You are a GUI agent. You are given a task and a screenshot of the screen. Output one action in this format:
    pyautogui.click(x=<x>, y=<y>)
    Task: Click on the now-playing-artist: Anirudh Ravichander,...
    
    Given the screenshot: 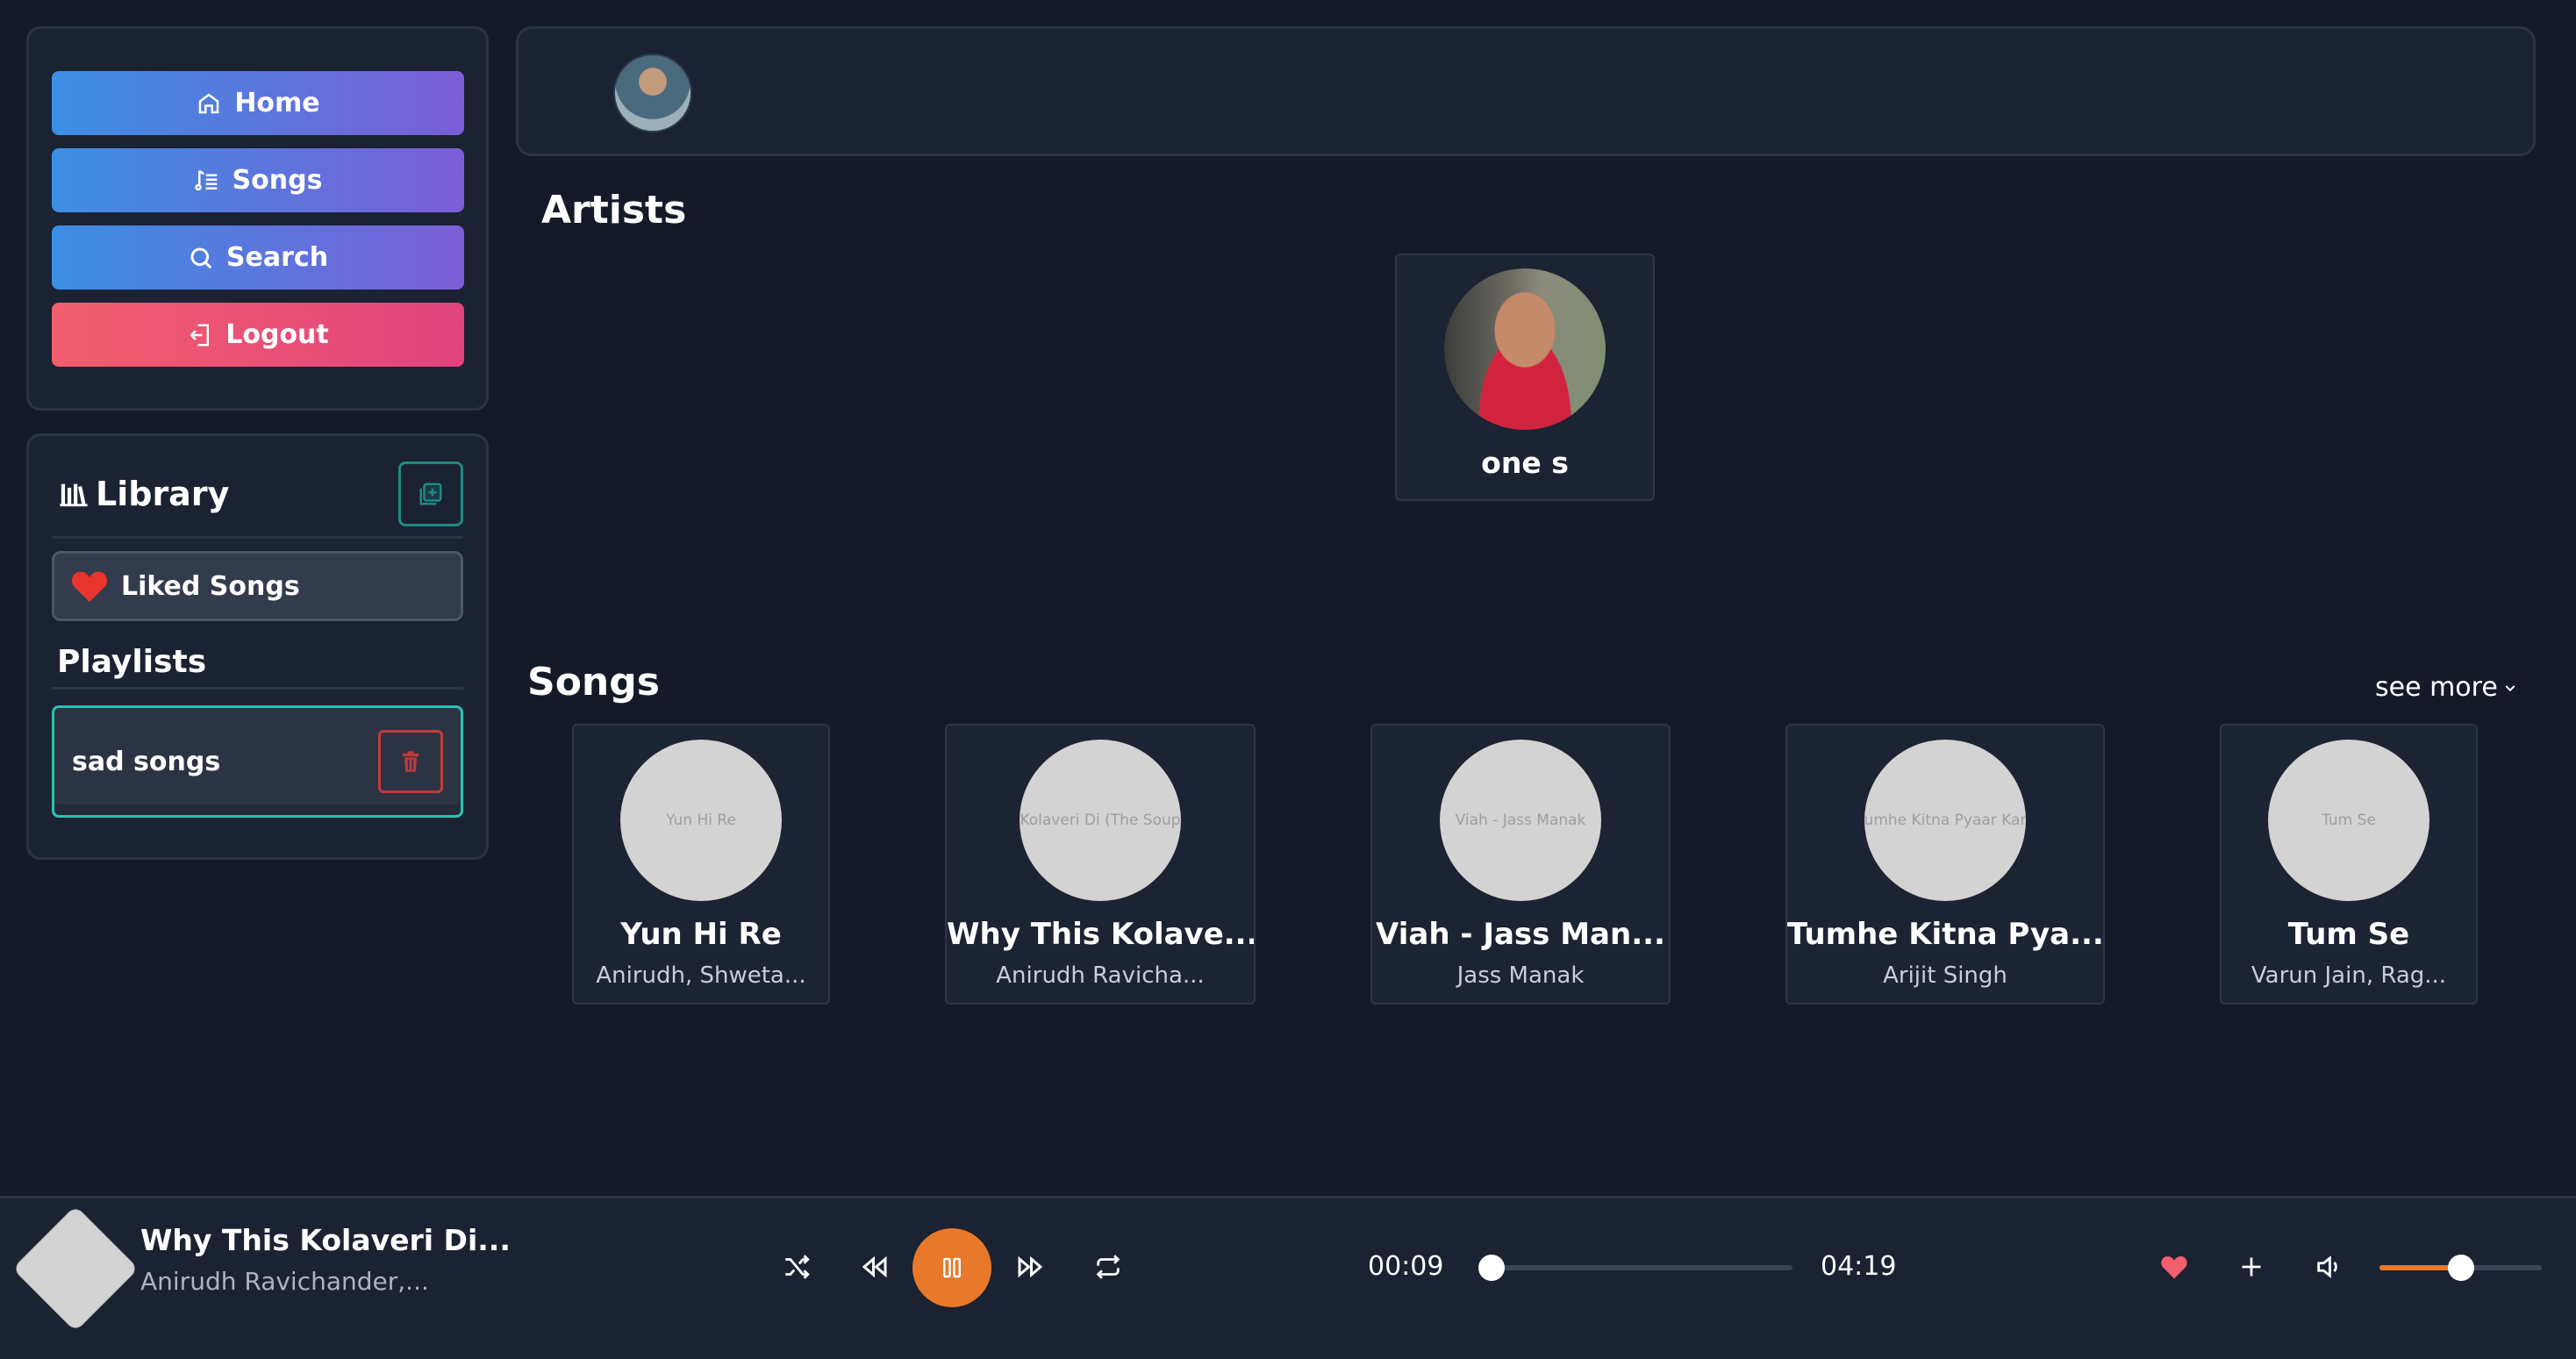 What is the action you would take?
    pyautogui.click(x=284, y=1281)
    